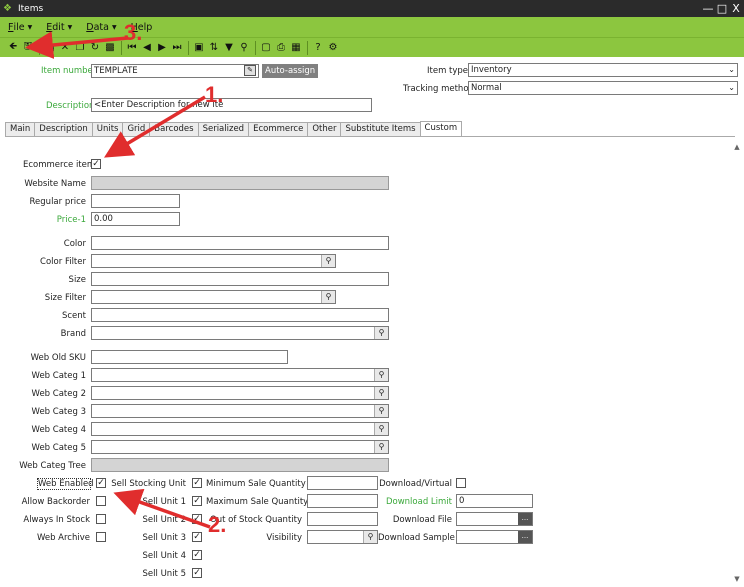  Describe the element at coordinates (217, 524) in the screenshot. I see `annotation-label-2: 2.` at that location.